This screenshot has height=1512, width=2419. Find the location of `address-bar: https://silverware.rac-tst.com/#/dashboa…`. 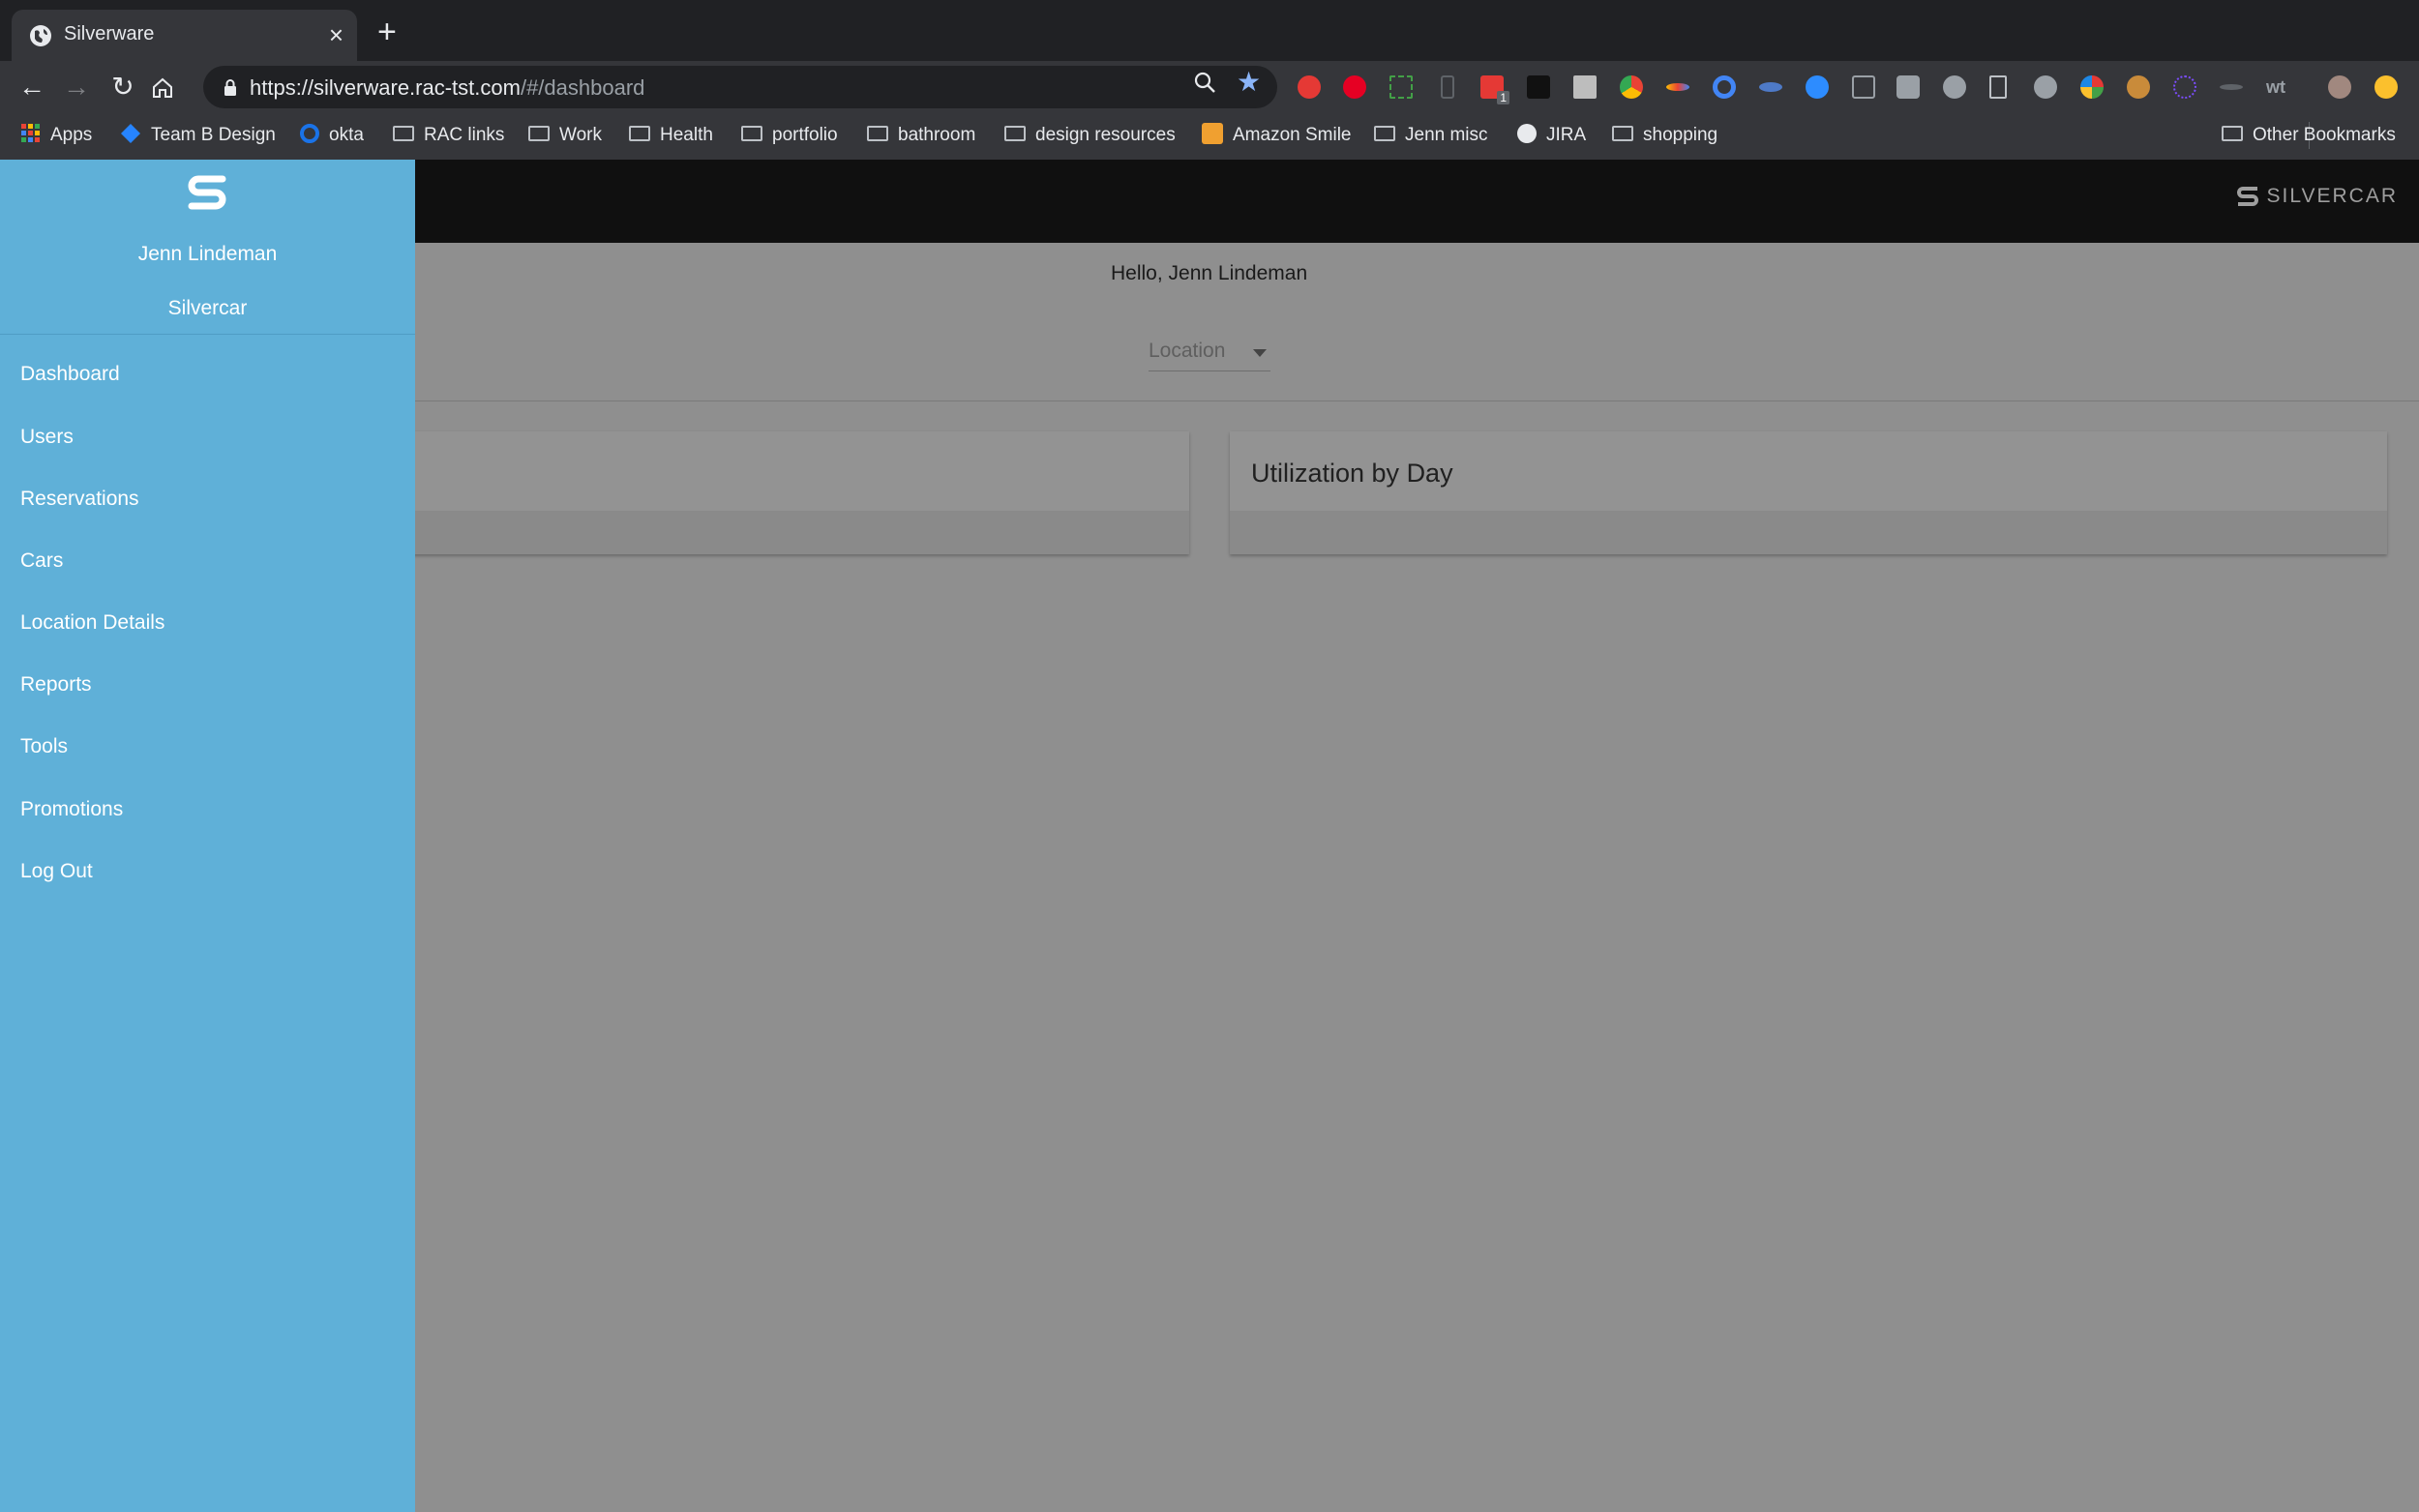

address-bar: https://silverware.rac-tst.com/#/dashboa… is located at coordinates (740, 87).